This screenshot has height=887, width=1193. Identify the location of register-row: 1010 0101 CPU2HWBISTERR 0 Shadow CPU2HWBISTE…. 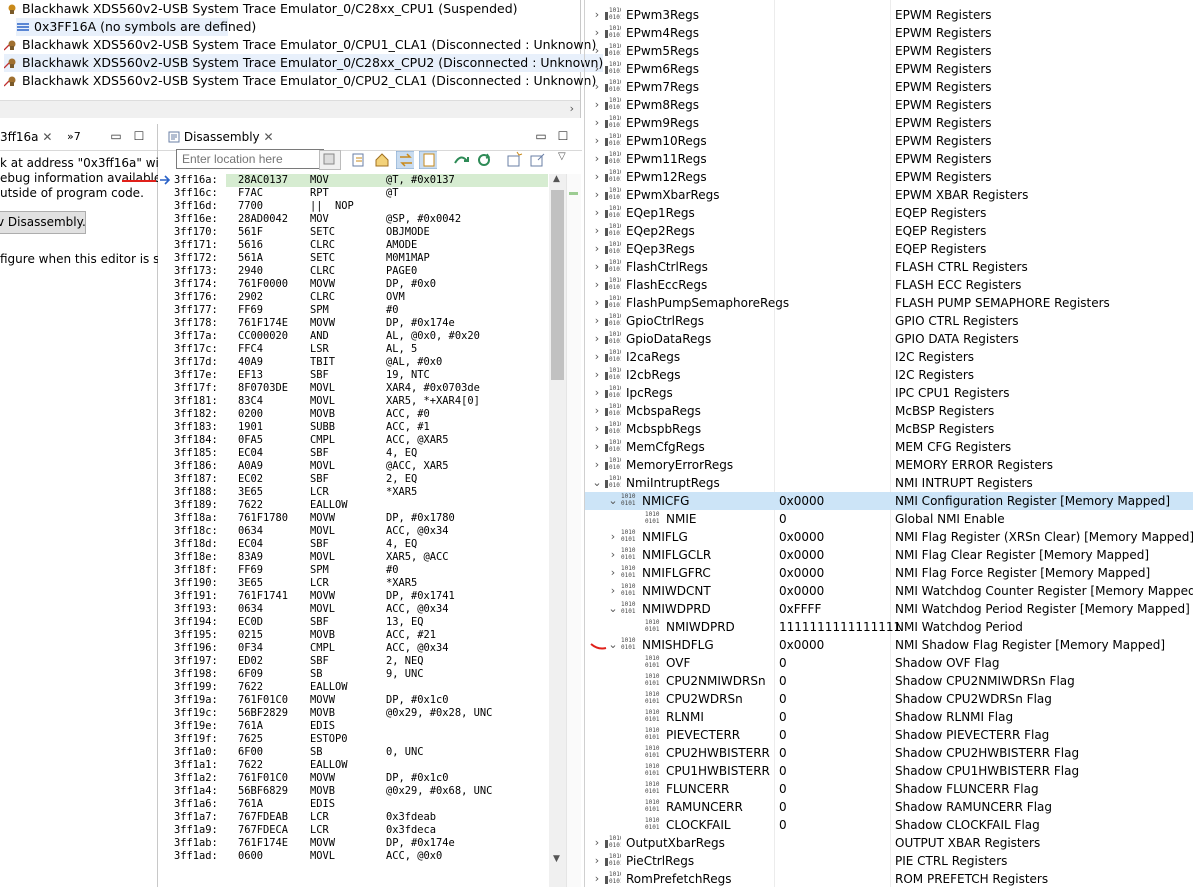
(889, 753).